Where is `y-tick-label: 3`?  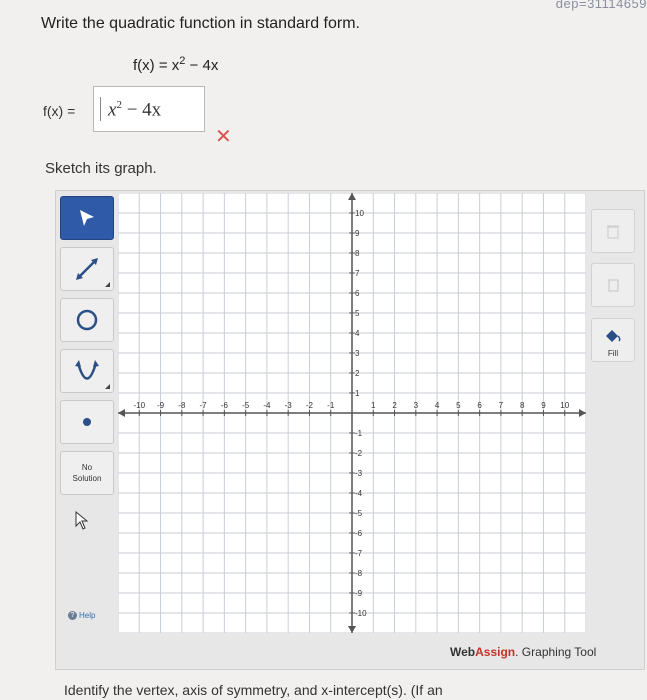
y-tick-label: 3 is located at coordinates (357, 353).